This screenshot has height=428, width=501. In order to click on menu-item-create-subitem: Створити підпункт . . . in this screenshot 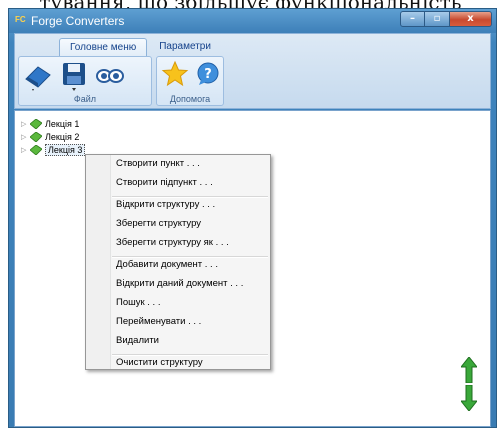, I will do `click(190, 186)`.